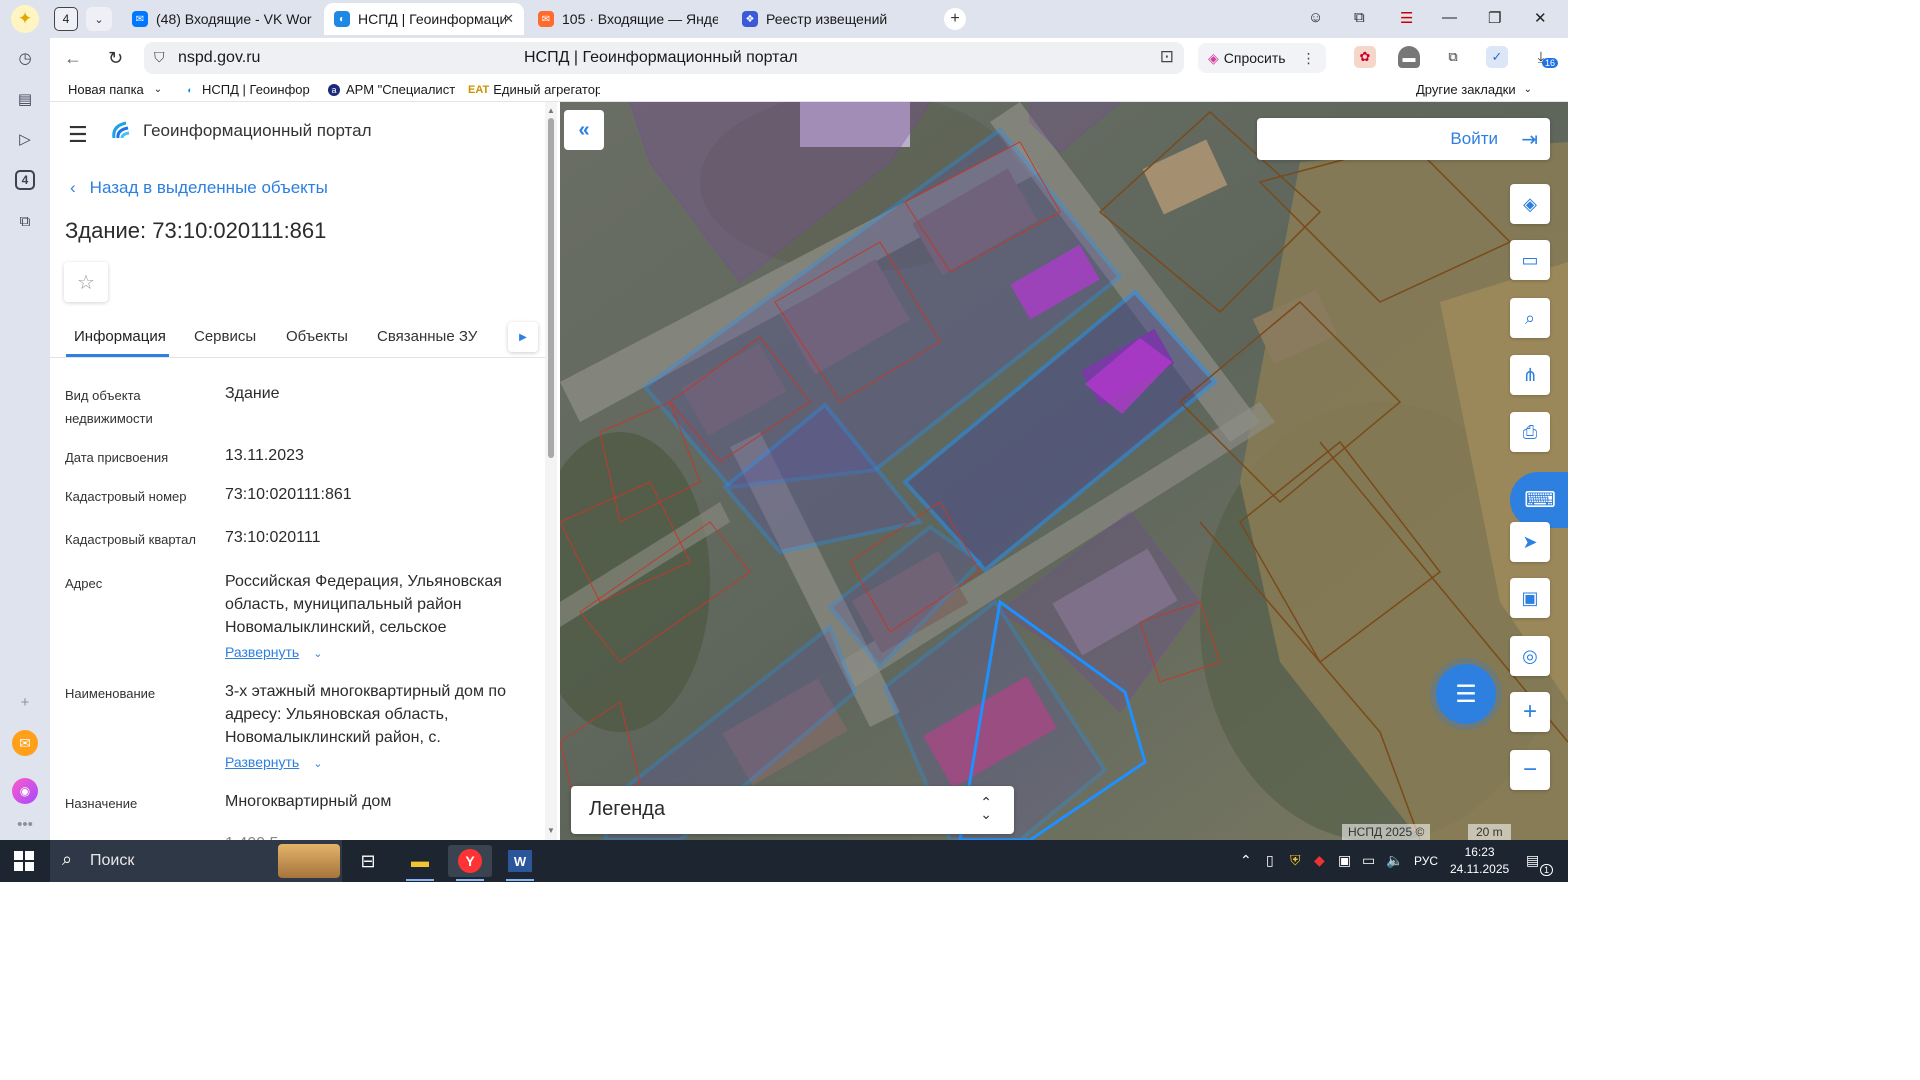 This screenshot has width=1920, height=1080. Describe the element at coordinates (1530, 318) in the screenshot. I see `area-search-icon: ⌕` at that location.